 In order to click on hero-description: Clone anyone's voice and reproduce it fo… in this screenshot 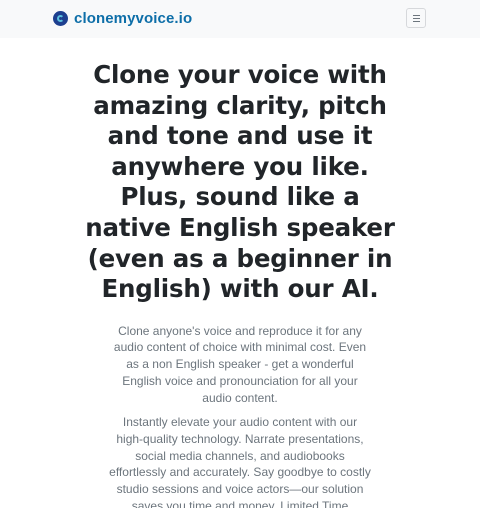, I will do `click(240, 364)`.